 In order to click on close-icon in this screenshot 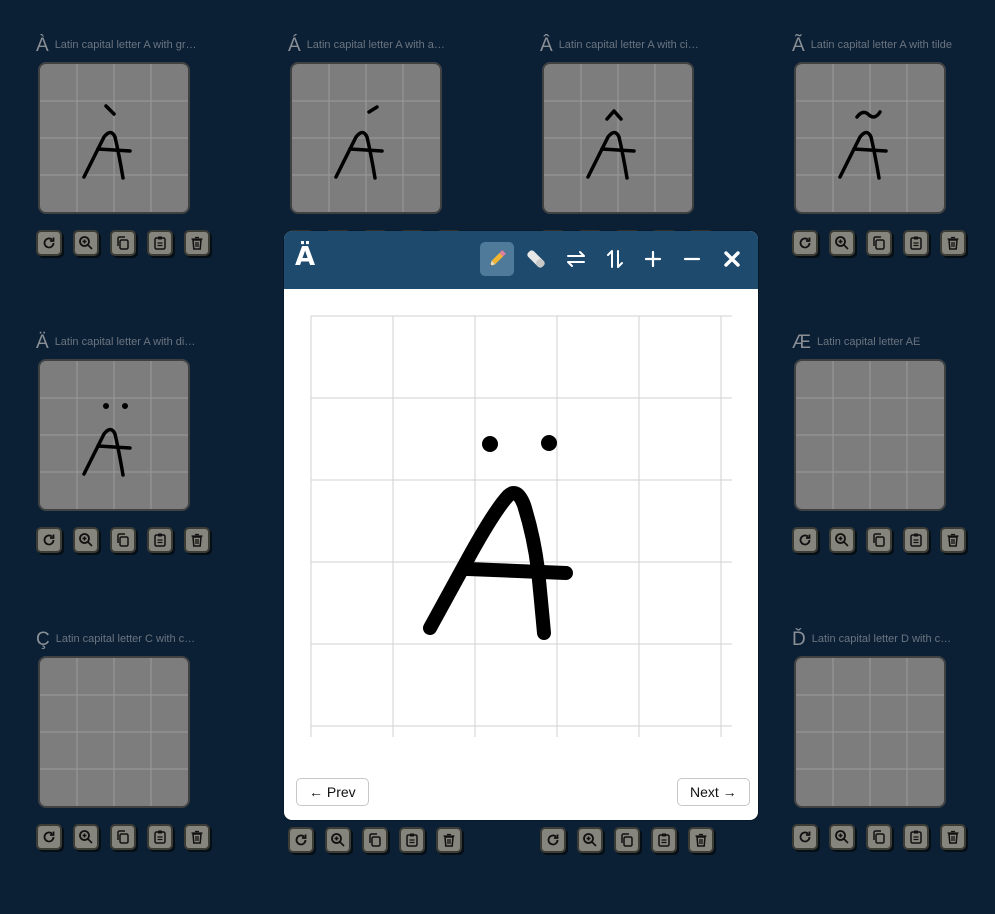, I will do `click(732, 259)`.